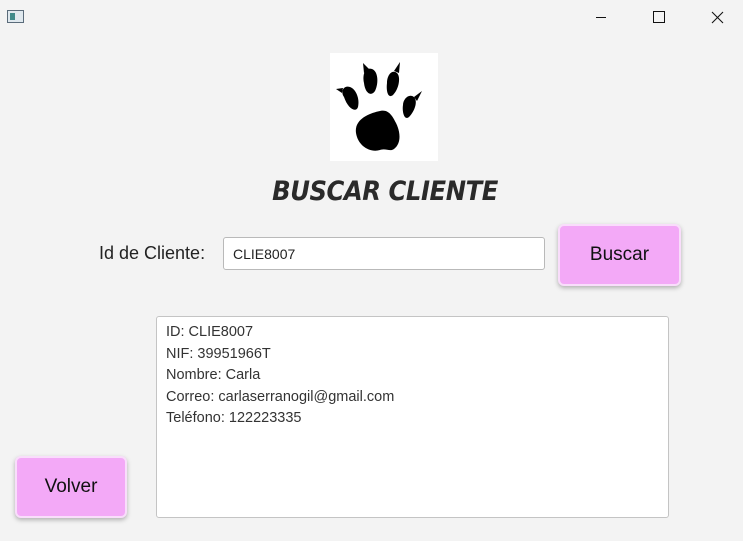  Describe the element at coordinates (218, 353) in the screenshot. I see `result-line-nif: NIF: 39951966T` at that location.